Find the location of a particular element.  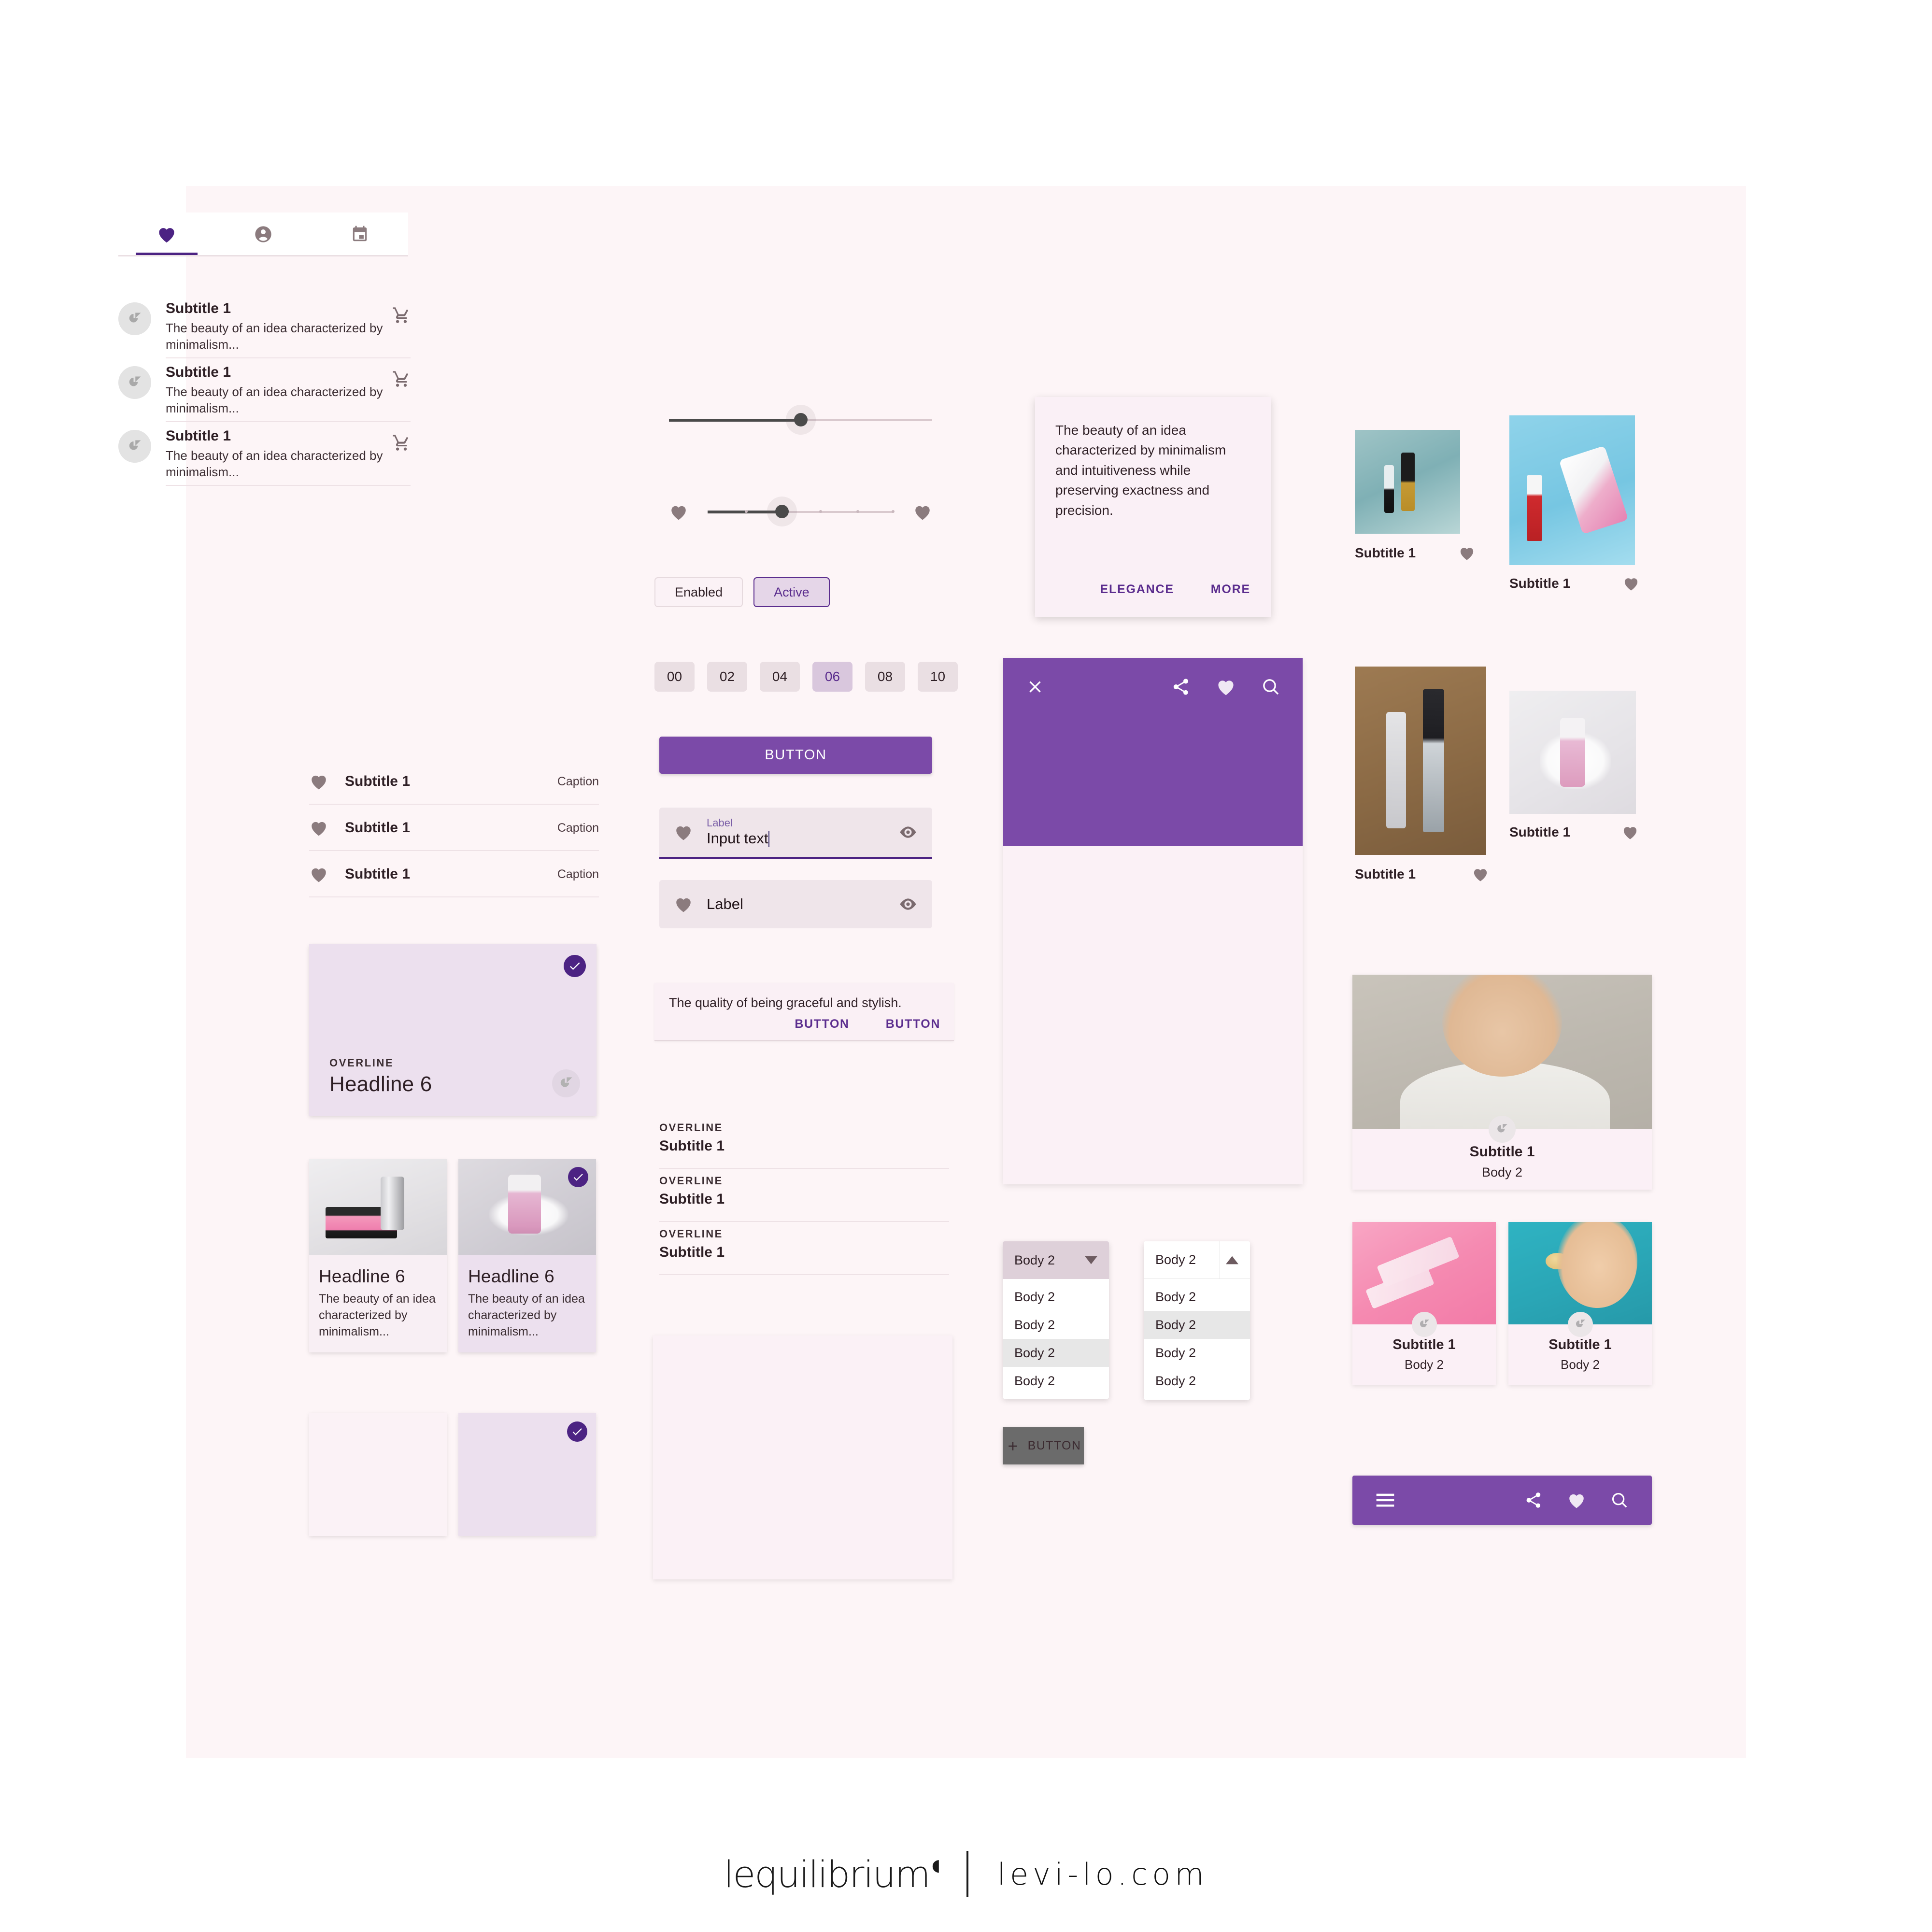

tab-account is located at coordinates (263, 234).